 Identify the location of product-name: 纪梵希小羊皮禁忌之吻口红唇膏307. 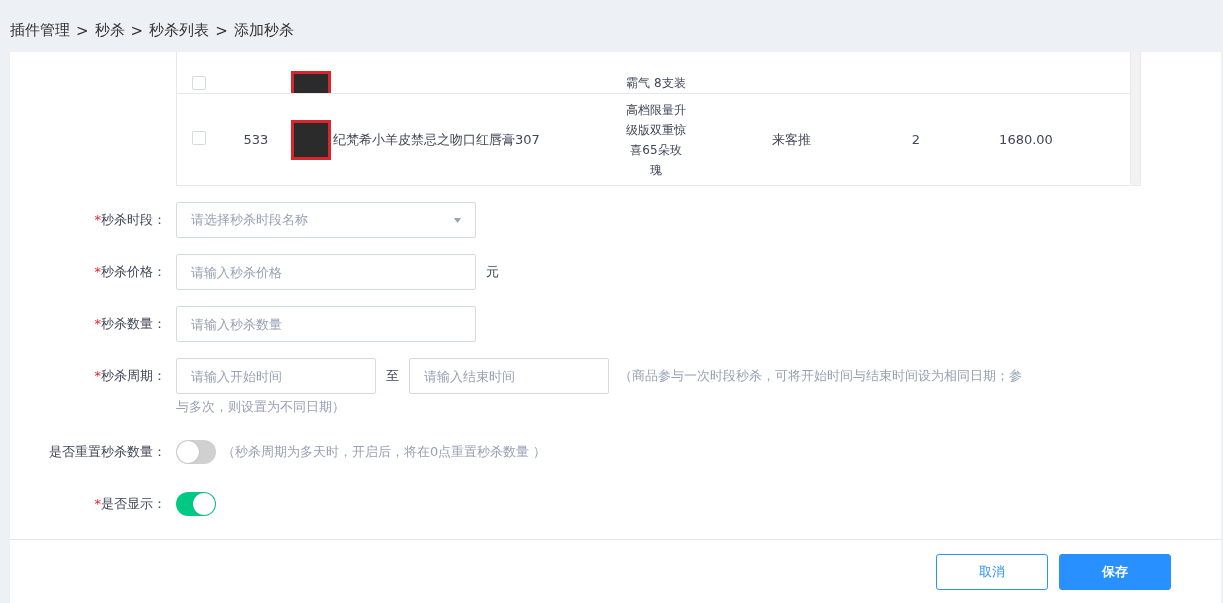
(436, 139).